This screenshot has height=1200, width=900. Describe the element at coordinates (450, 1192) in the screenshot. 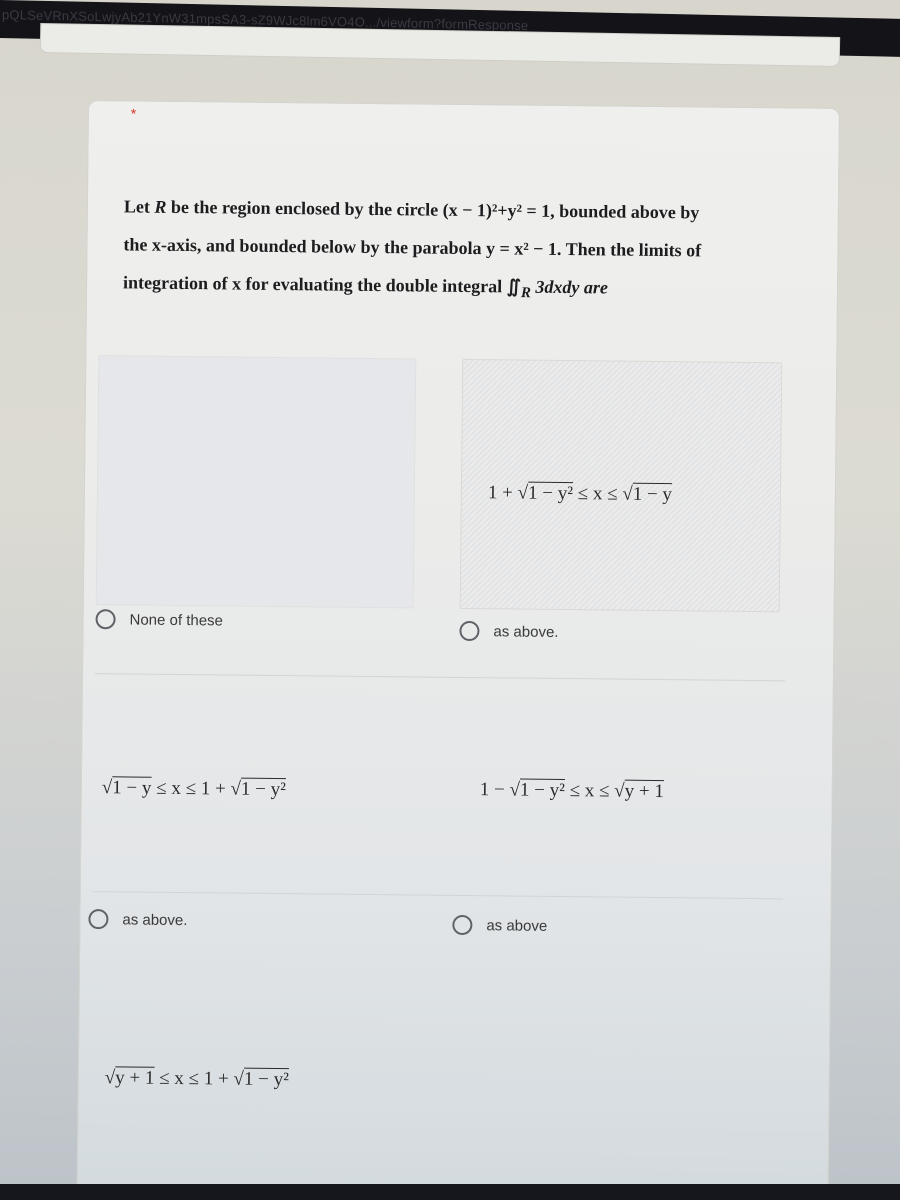

I see `screen-bezel` at that location.